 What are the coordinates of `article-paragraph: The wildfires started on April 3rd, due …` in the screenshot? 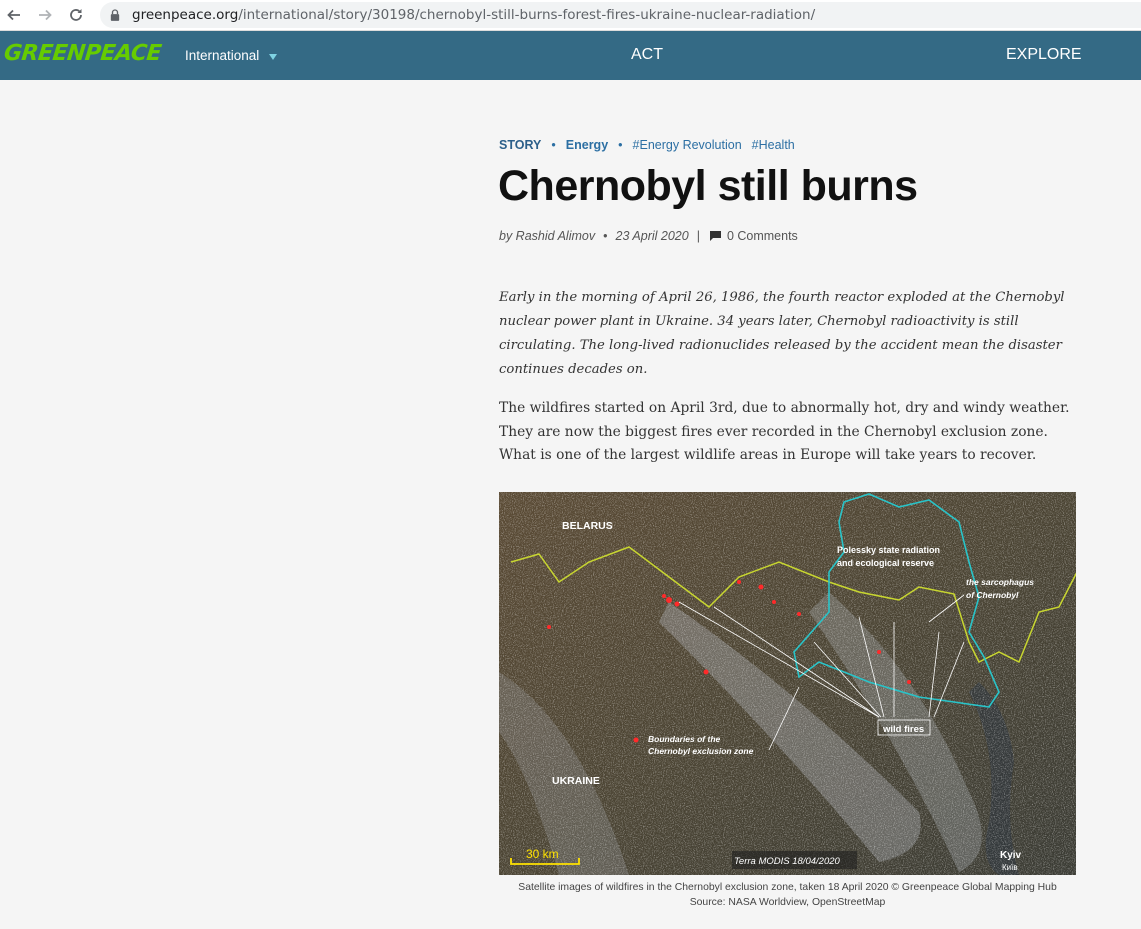 It's located at (784, 431).